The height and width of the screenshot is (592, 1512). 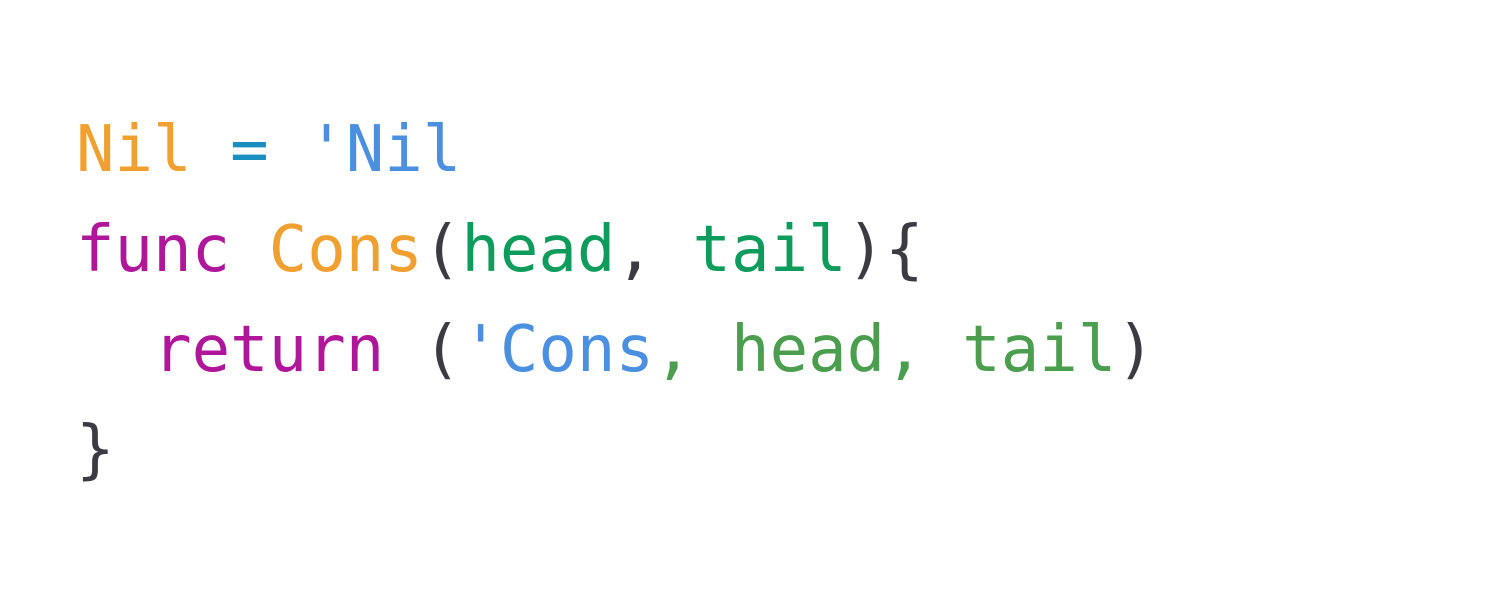 What do you see at coordinates (885, 350) in the screenshot?
I see `token-arguments: , head, tail` at bounding box center [885, 350].